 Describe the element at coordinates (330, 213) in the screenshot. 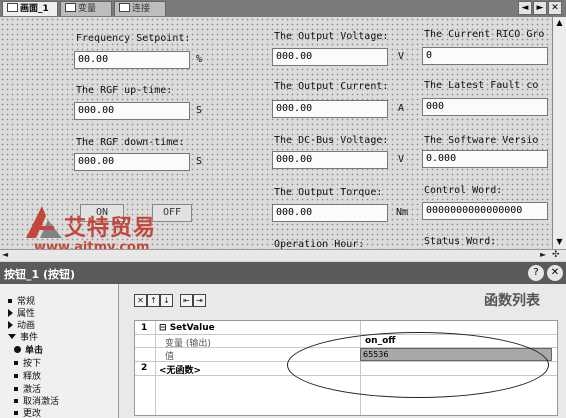

I see `output-torque-field: 000.00` at that location.